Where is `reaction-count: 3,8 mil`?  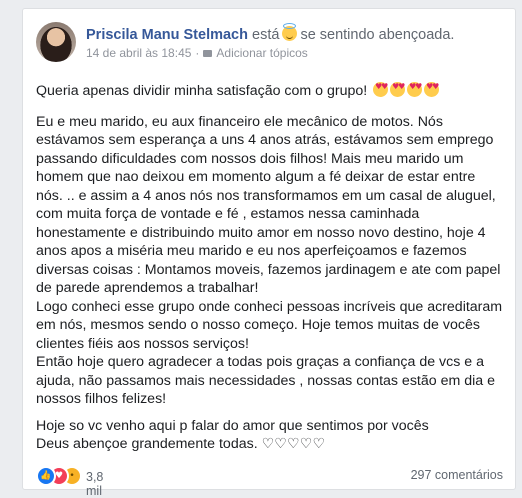
reaction-count: 3,8 mil is located at coordinates (94, 484).